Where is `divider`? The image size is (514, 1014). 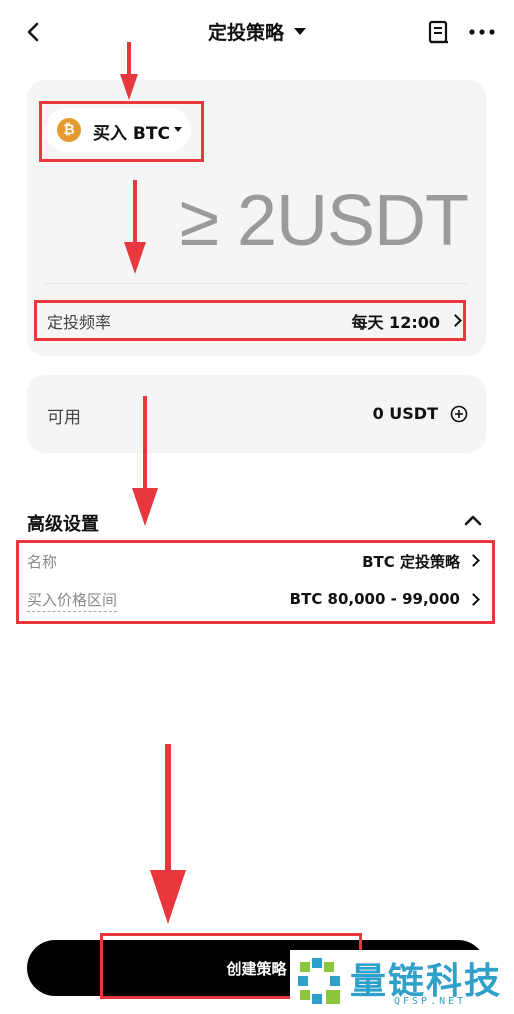
divider is located at coordinates (256, 283).